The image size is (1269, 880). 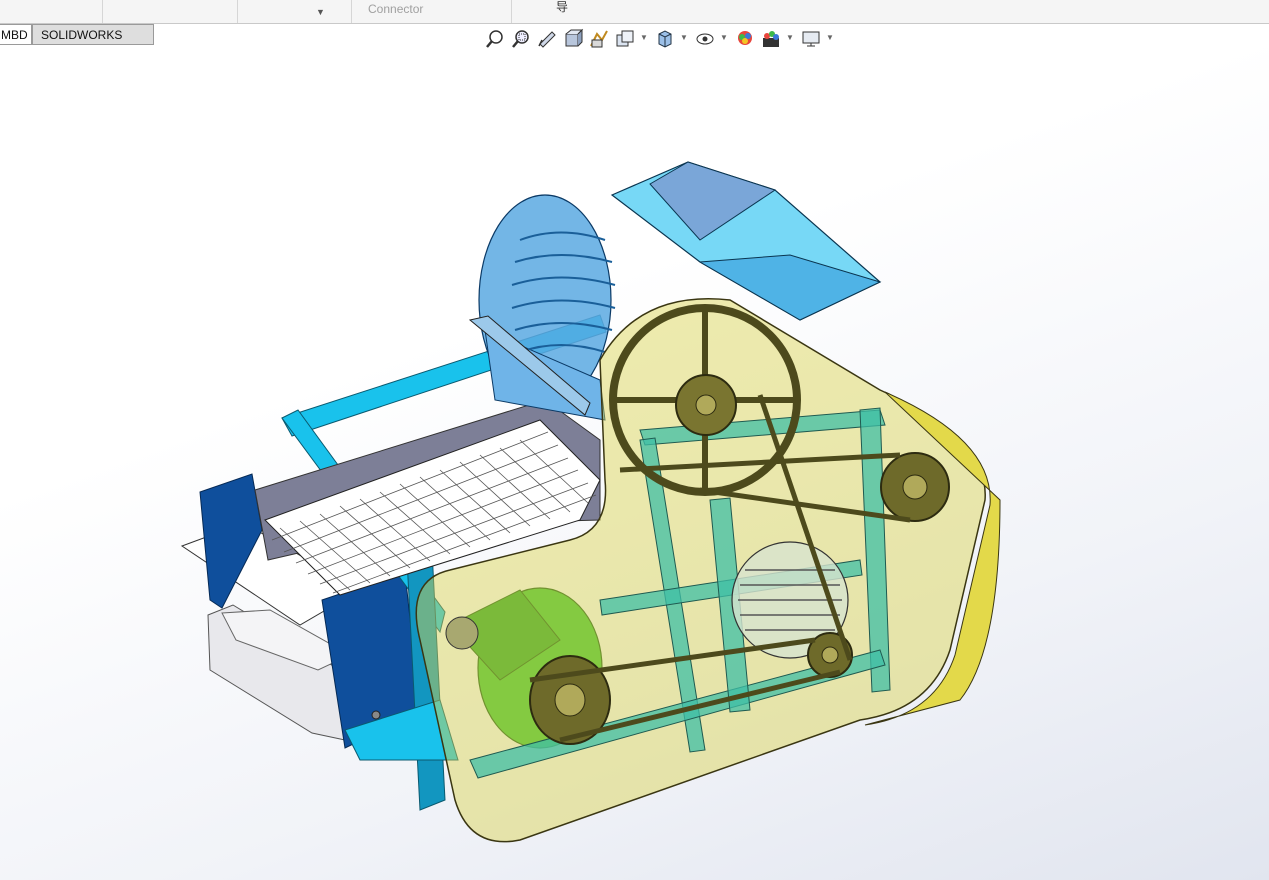 What do you see at coordinates (521, 39) in the screenshot?
I see `zoom-to-area-icon` at bounding box center [521, 39].